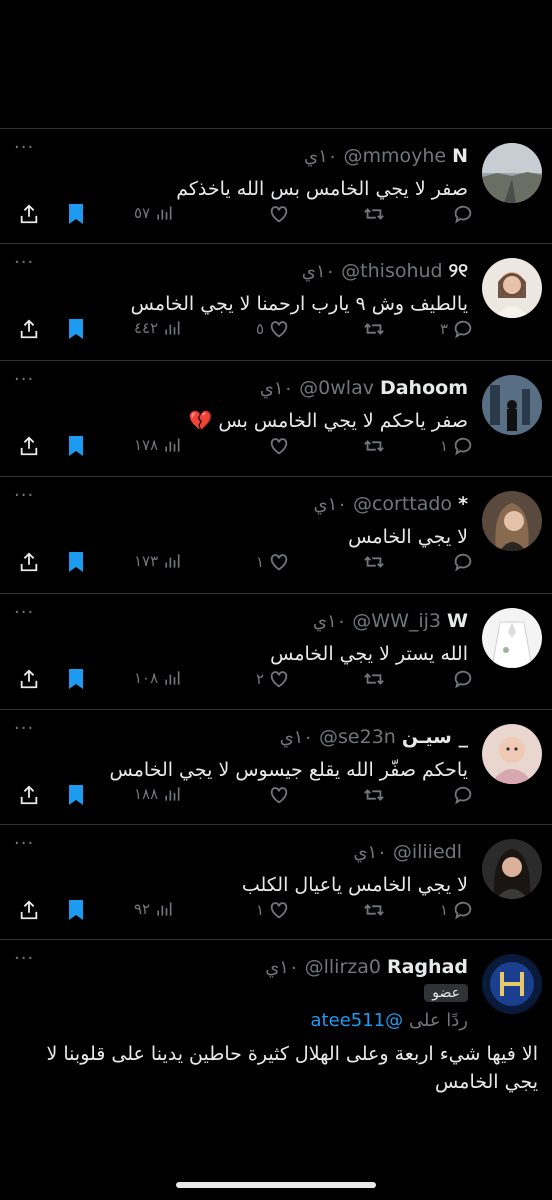 The width and height of the screenshot is (552, 1200). Describe the element at coordinates (460, 156) in the screenshot. I see `display-name: N` at that location.